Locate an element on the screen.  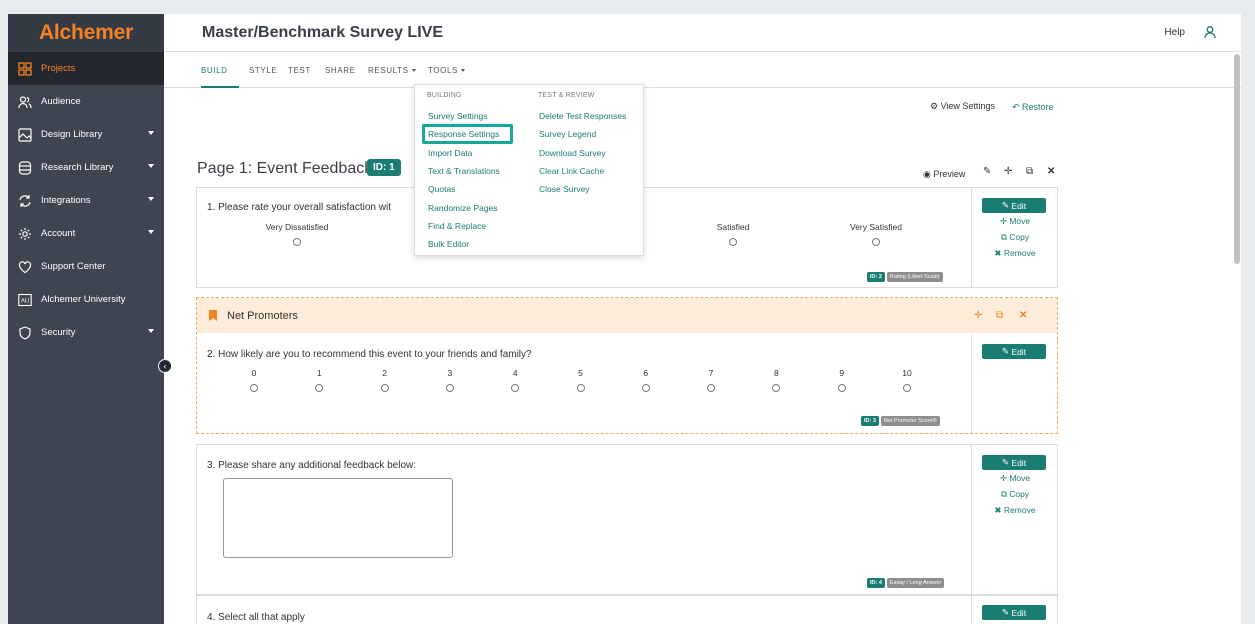
move-label: Move is located at coordinates (1020, 221).